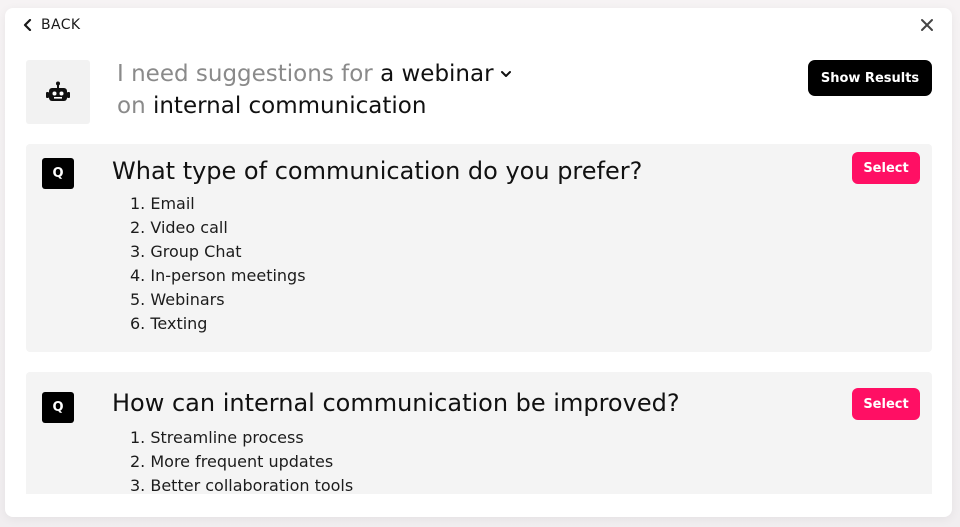 The image size is (960, 527). What do you see at coordinates (505, 74) in the screenshot?
I see `chevron-down-icon` at bounding box center [505, 74].